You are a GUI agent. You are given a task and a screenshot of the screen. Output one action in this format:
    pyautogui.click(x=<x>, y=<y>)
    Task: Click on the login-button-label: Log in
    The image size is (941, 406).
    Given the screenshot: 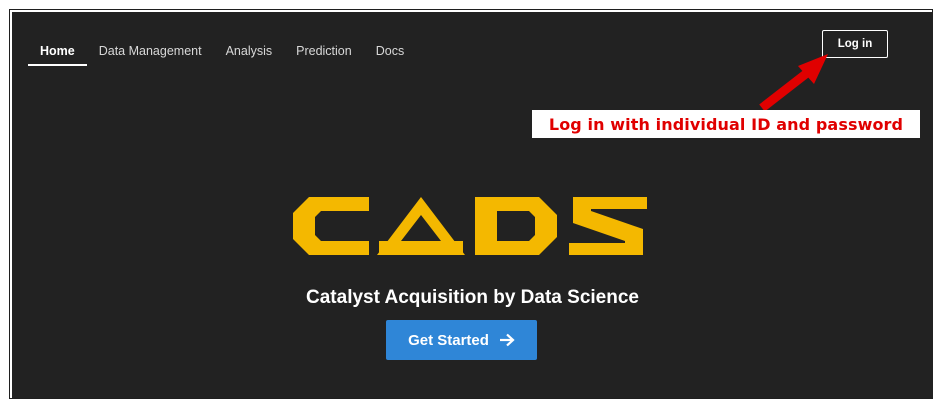 What is the action you would take?
    pyautogui.click(x=855, y=44)
    